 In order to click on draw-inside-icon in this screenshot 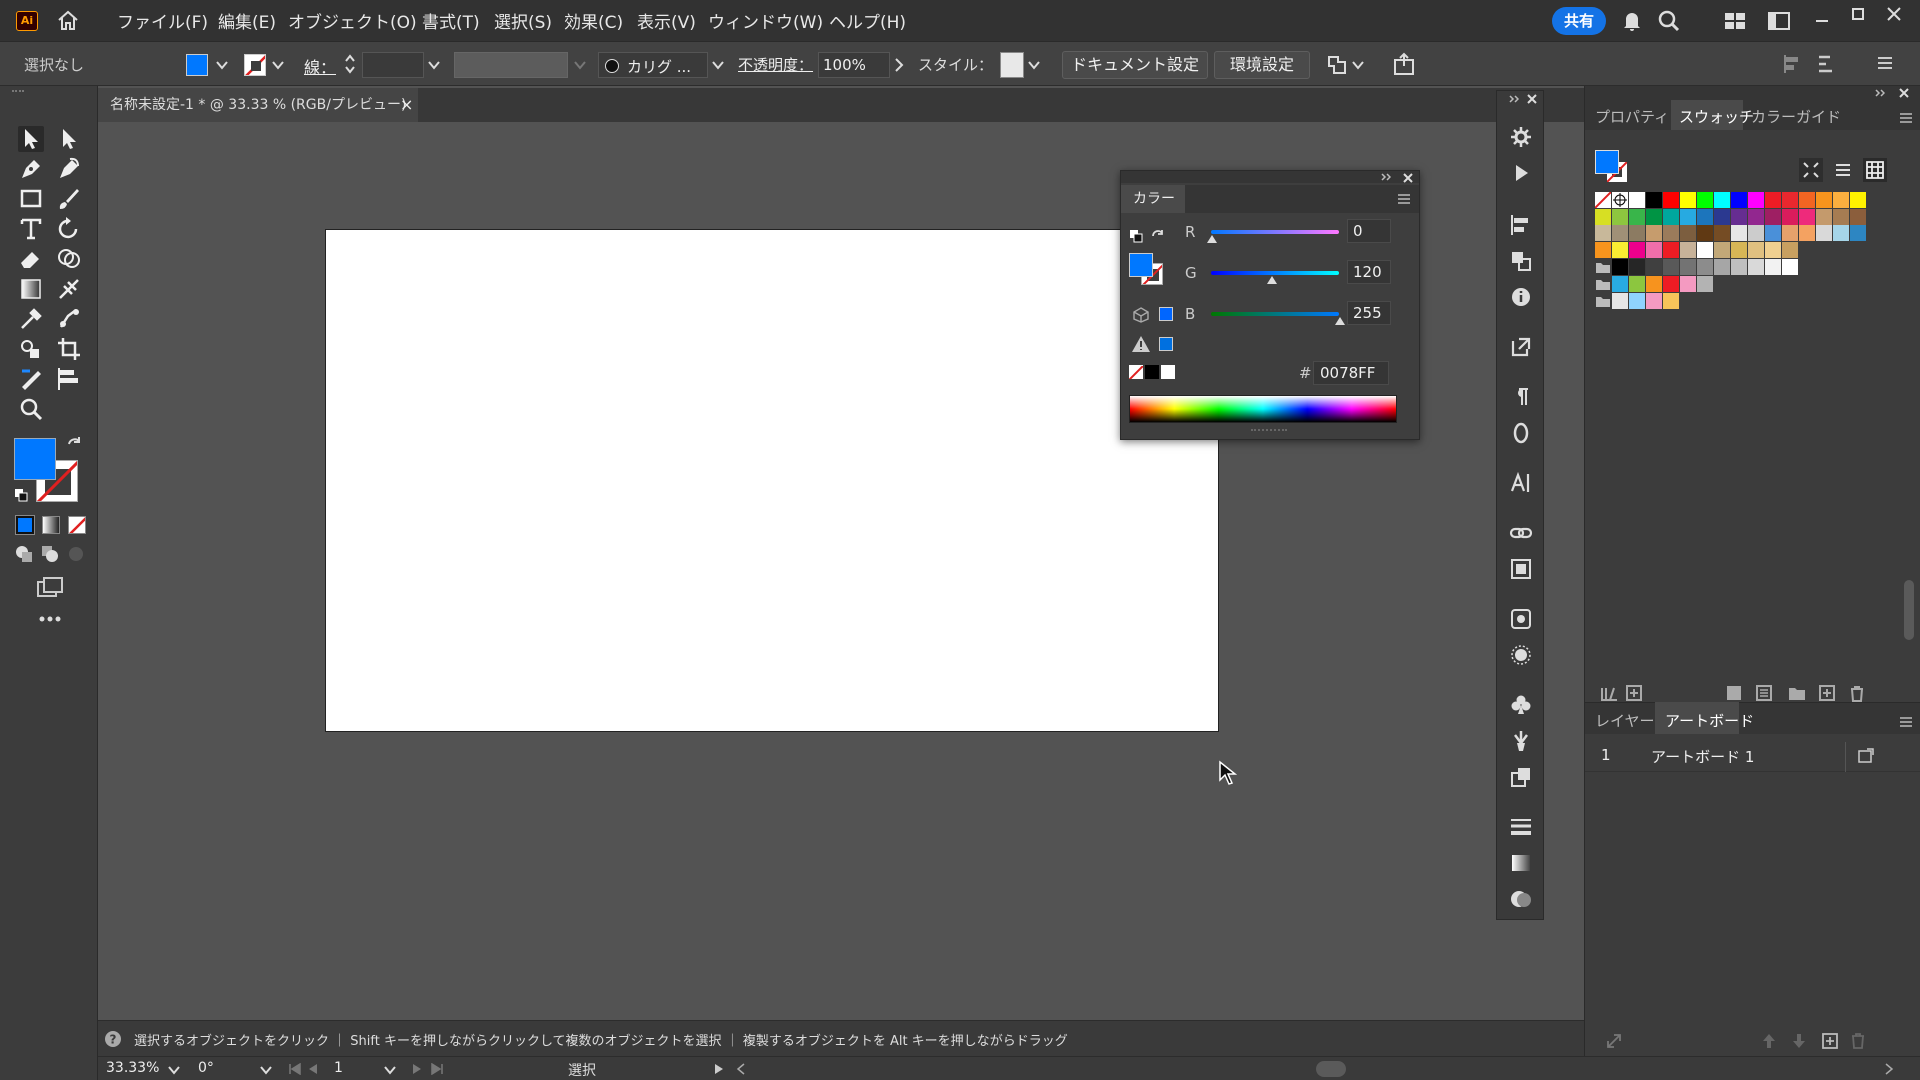, I will do `click(76, 554)`.